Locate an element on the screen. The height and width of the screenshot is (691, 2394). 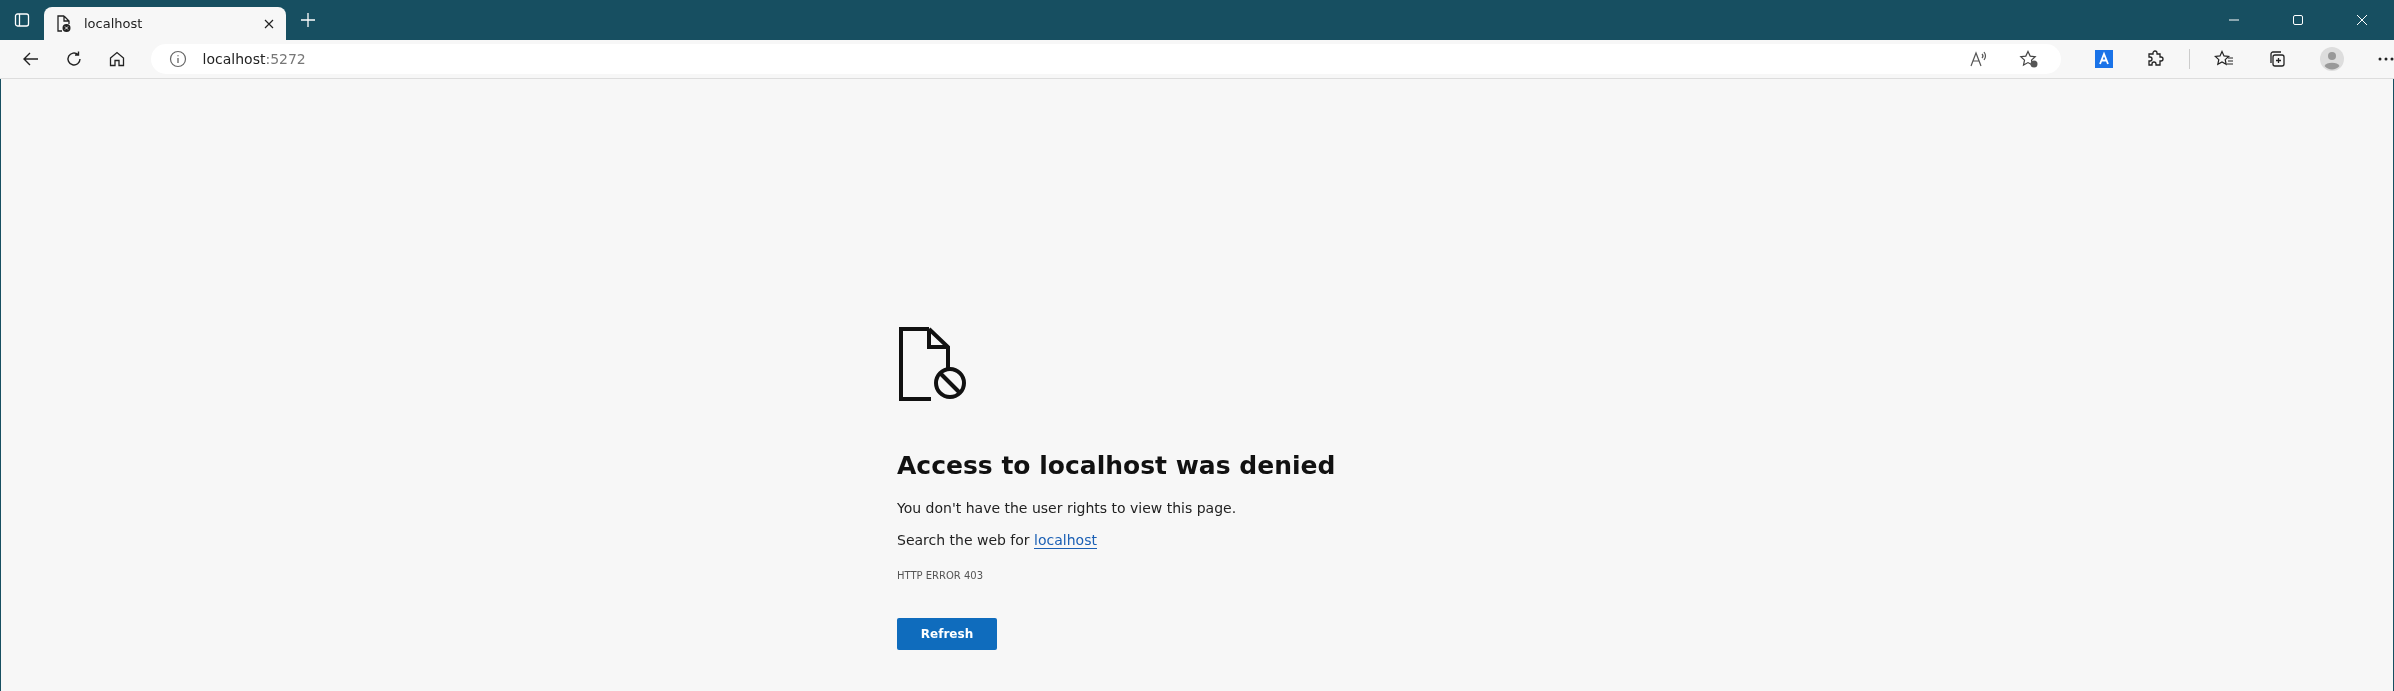
profile-avatar-icon is located at coordinates (2332, 59).